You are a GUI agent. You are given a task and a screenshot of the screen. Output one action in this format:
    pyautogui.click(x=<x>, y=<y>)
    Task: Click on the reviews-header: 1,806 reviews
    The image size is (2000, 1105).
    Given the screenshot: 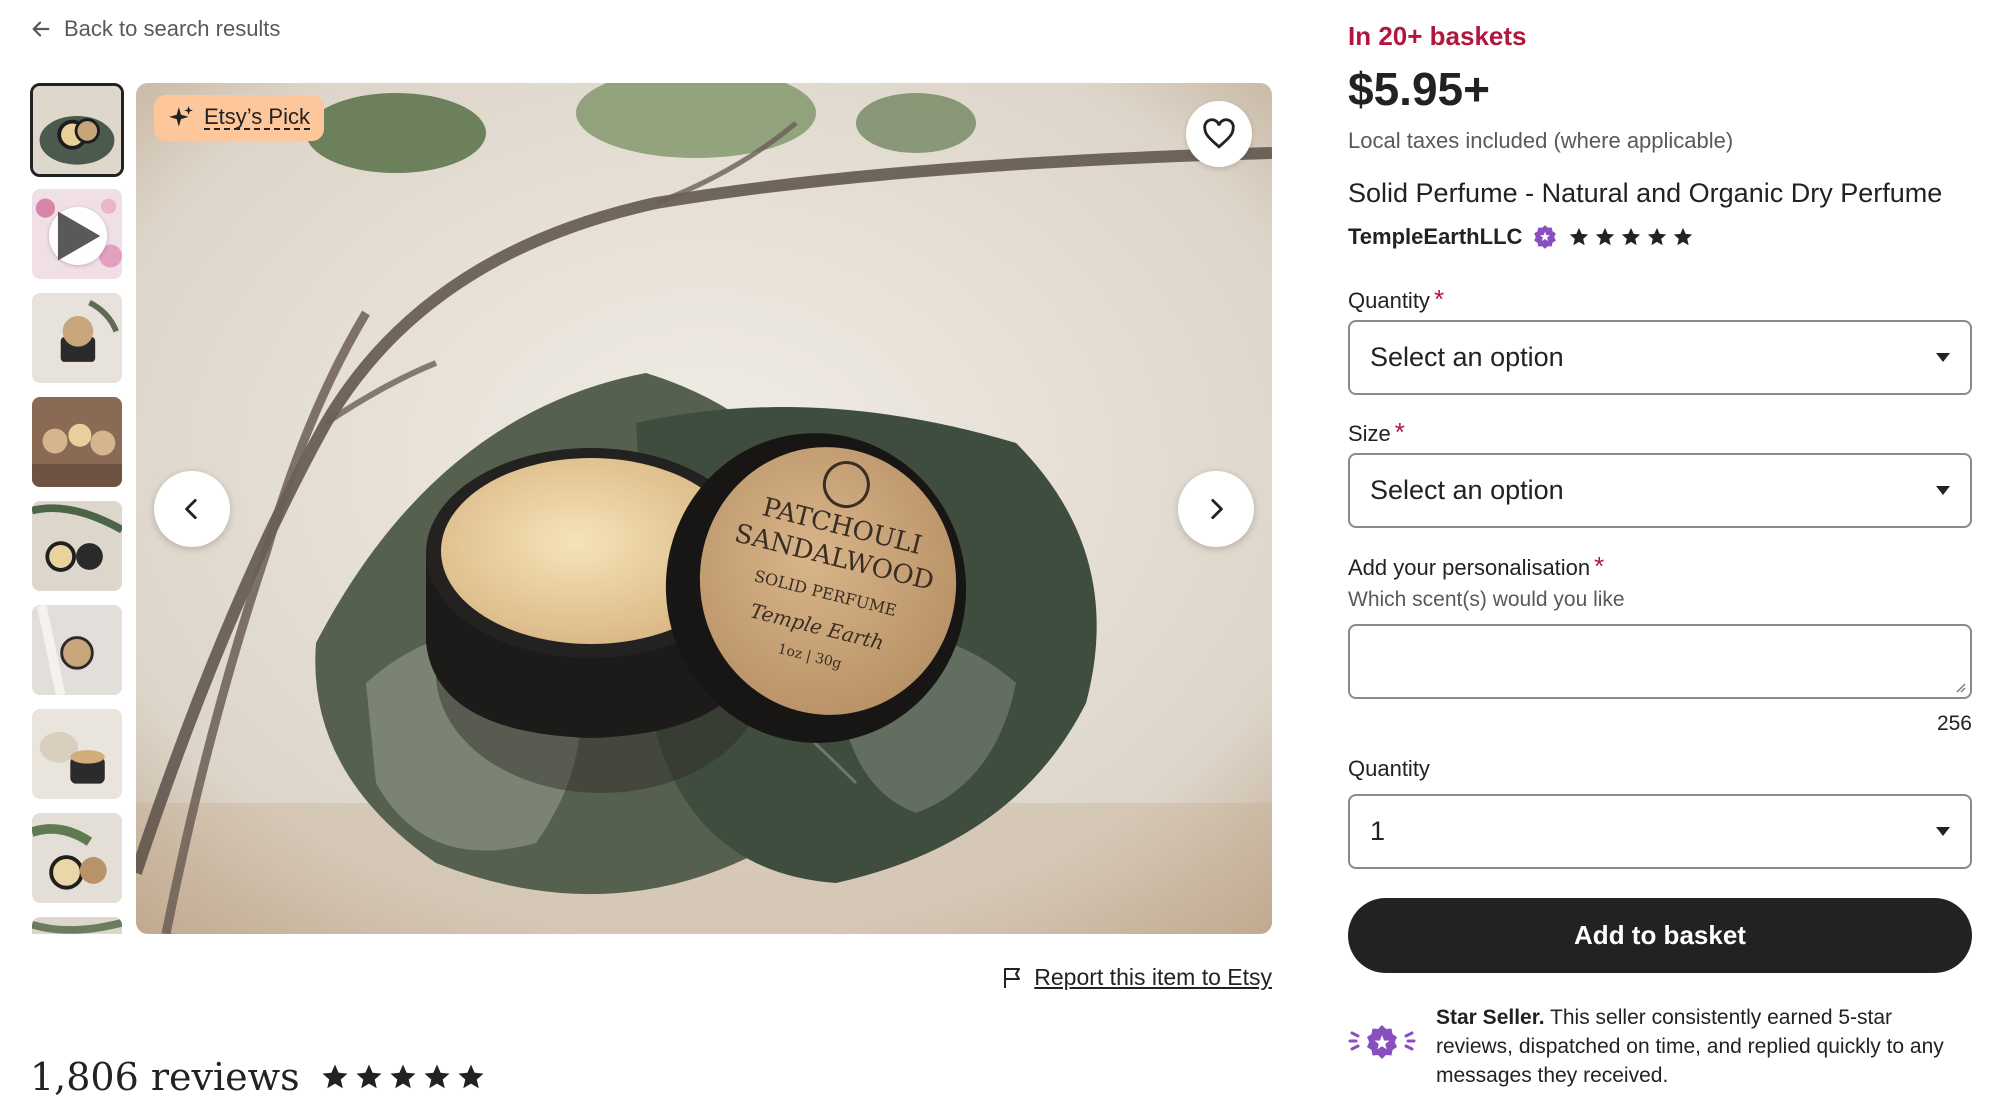 What is the action you would take?
    pyautogui.click(x=258, y=1077)
    